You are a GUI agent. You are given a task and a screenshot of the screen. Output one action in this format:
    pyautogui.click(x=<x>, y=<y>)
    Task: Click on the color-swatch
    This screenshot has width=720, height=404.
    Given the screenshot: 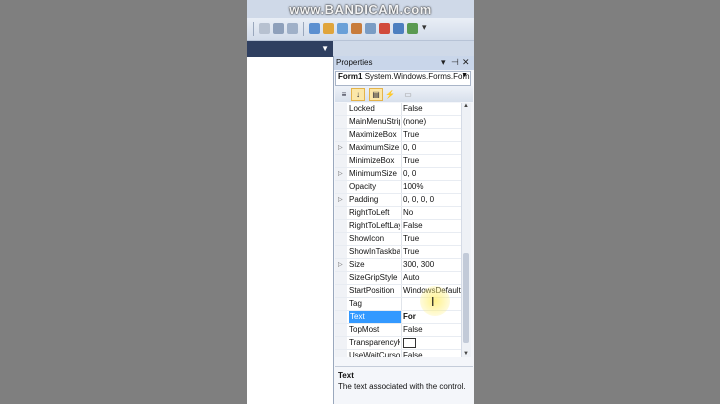 What is the action you would take?
    pyautogui.click(x=409, y=342)
    